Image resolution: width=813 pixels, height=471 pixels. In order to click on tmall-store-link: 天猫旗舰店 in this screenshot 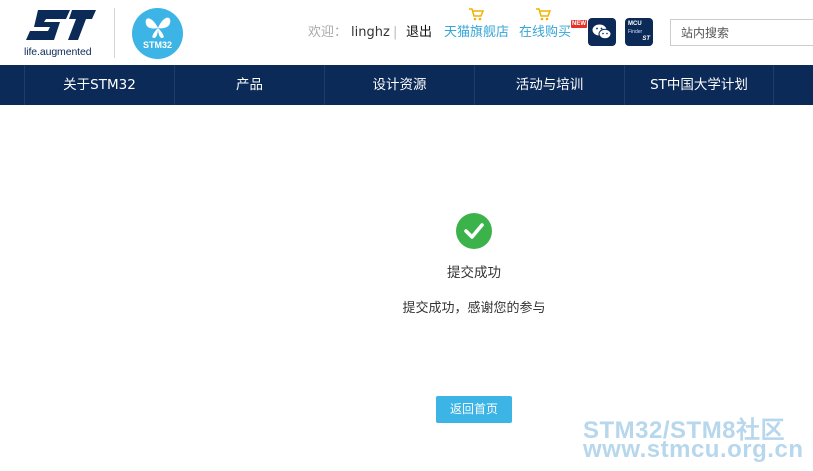, I will do `click(476, 33)`.